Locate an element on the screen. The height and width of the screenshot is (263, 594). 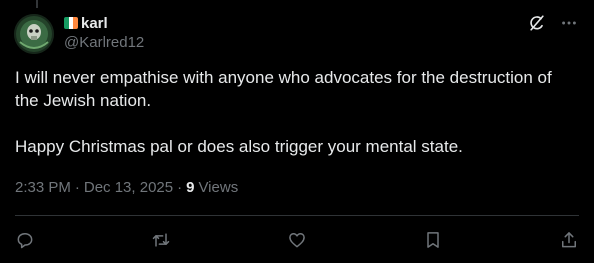
divider is located at coordinates (297, 215).